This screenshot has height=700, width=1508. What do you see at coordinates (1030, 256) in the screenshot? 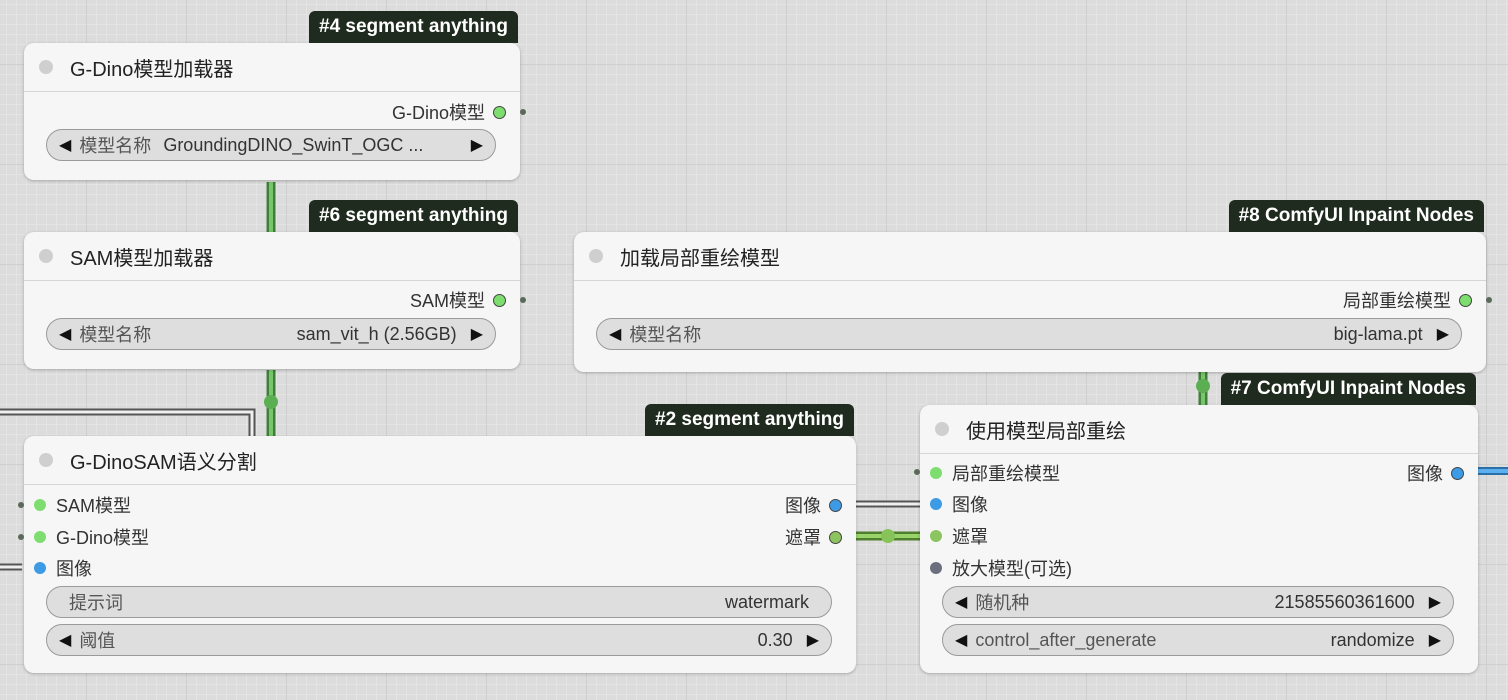
I see `node-header: 加载局部重绘模型` at bounding box center [1030, 256].